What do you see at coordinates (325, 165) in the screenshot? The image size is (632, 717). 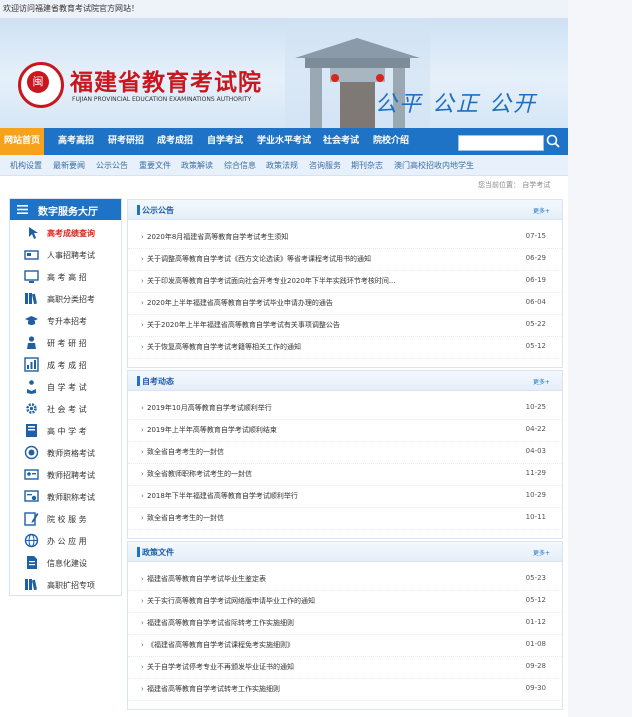 I see `subnav-item: 咨询服务` at bounding box center [325, 165].